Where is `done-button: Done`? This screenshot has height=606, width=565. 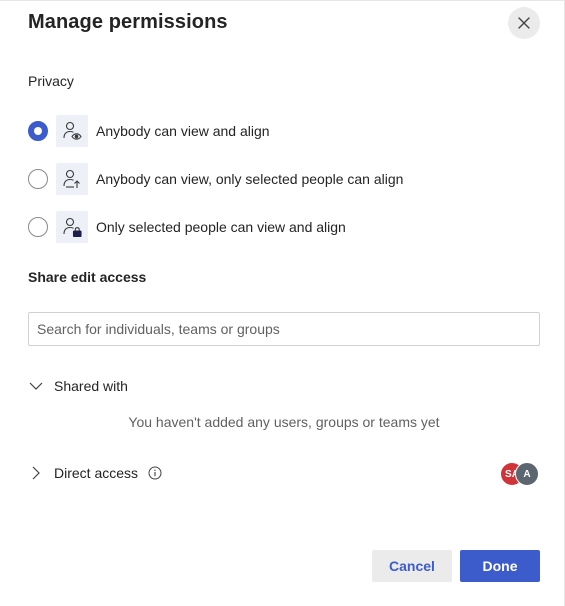
done-button: Done is located at coordinates (500, 566).